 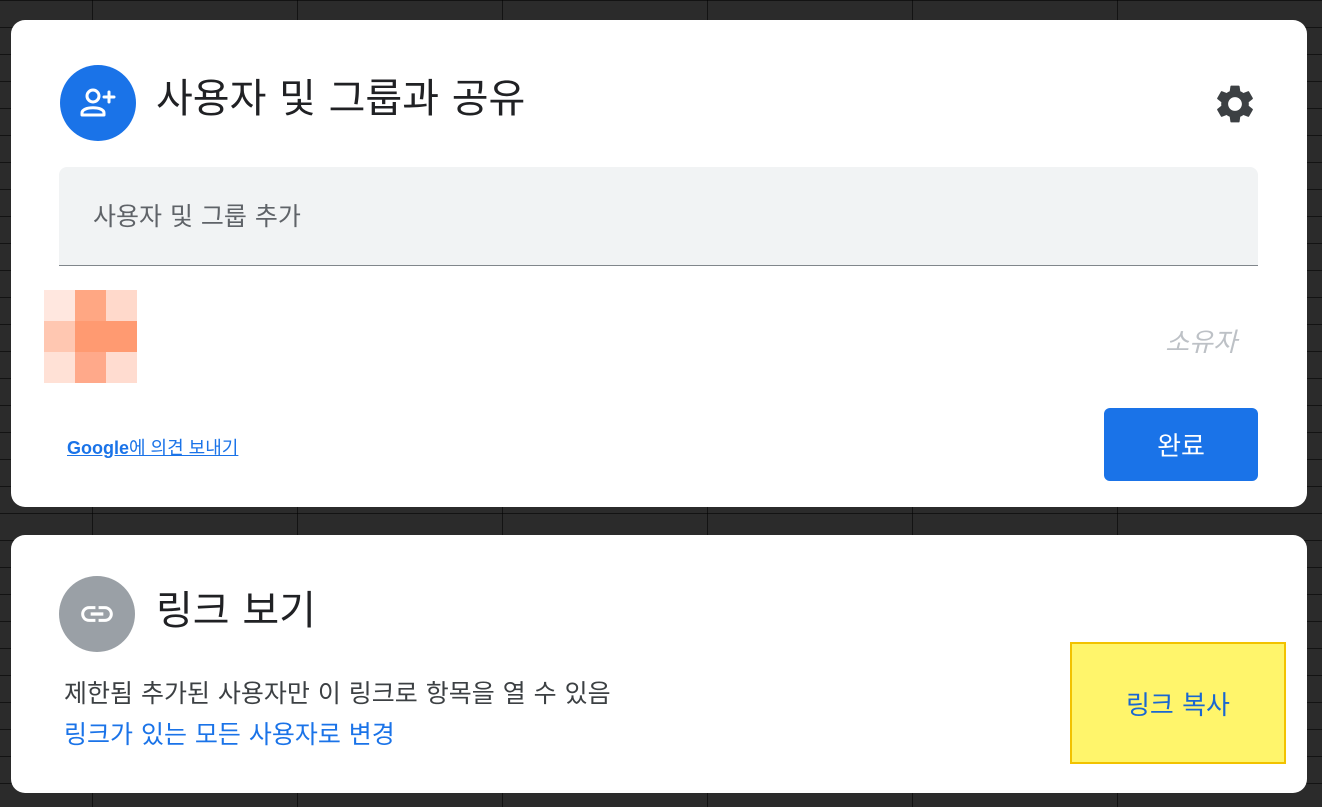 I want to click on change-access-link: 링크가 있는 모든 사용자로 변경, so click(x=229, y=733).